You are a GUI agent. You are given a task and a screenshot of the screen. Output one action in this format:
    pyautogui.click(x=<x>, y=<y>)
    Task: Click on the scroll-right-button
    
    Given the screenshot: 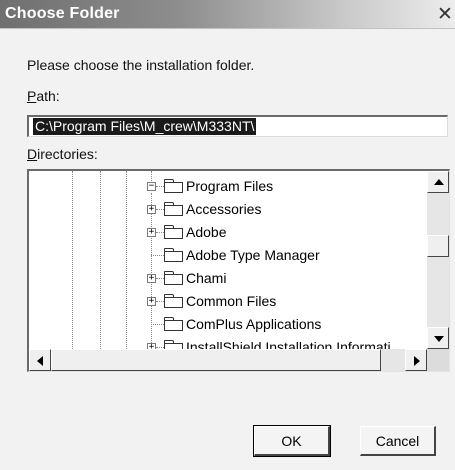 What is the action you would take?
    pyautogui.click(x=416, y=360)
    